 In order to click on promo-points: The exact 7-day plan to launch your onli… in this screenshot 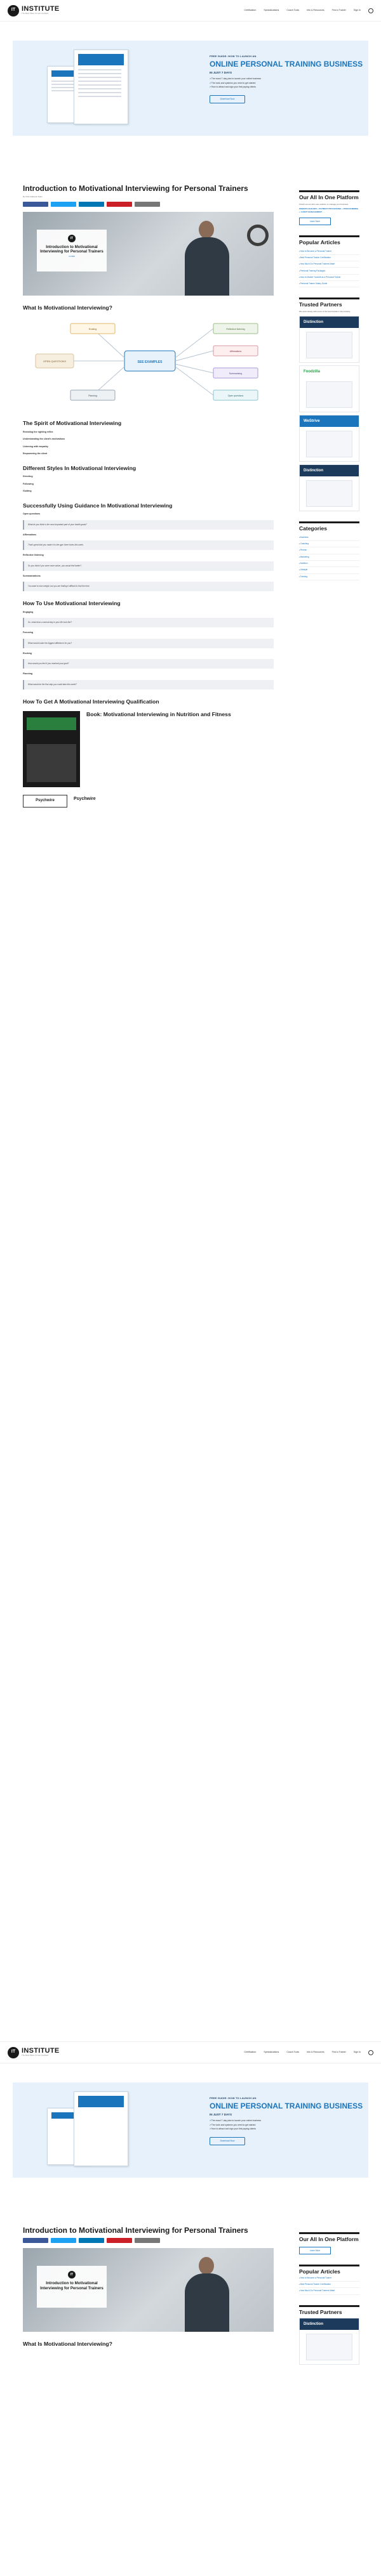, I will do `click(289, 83)`.